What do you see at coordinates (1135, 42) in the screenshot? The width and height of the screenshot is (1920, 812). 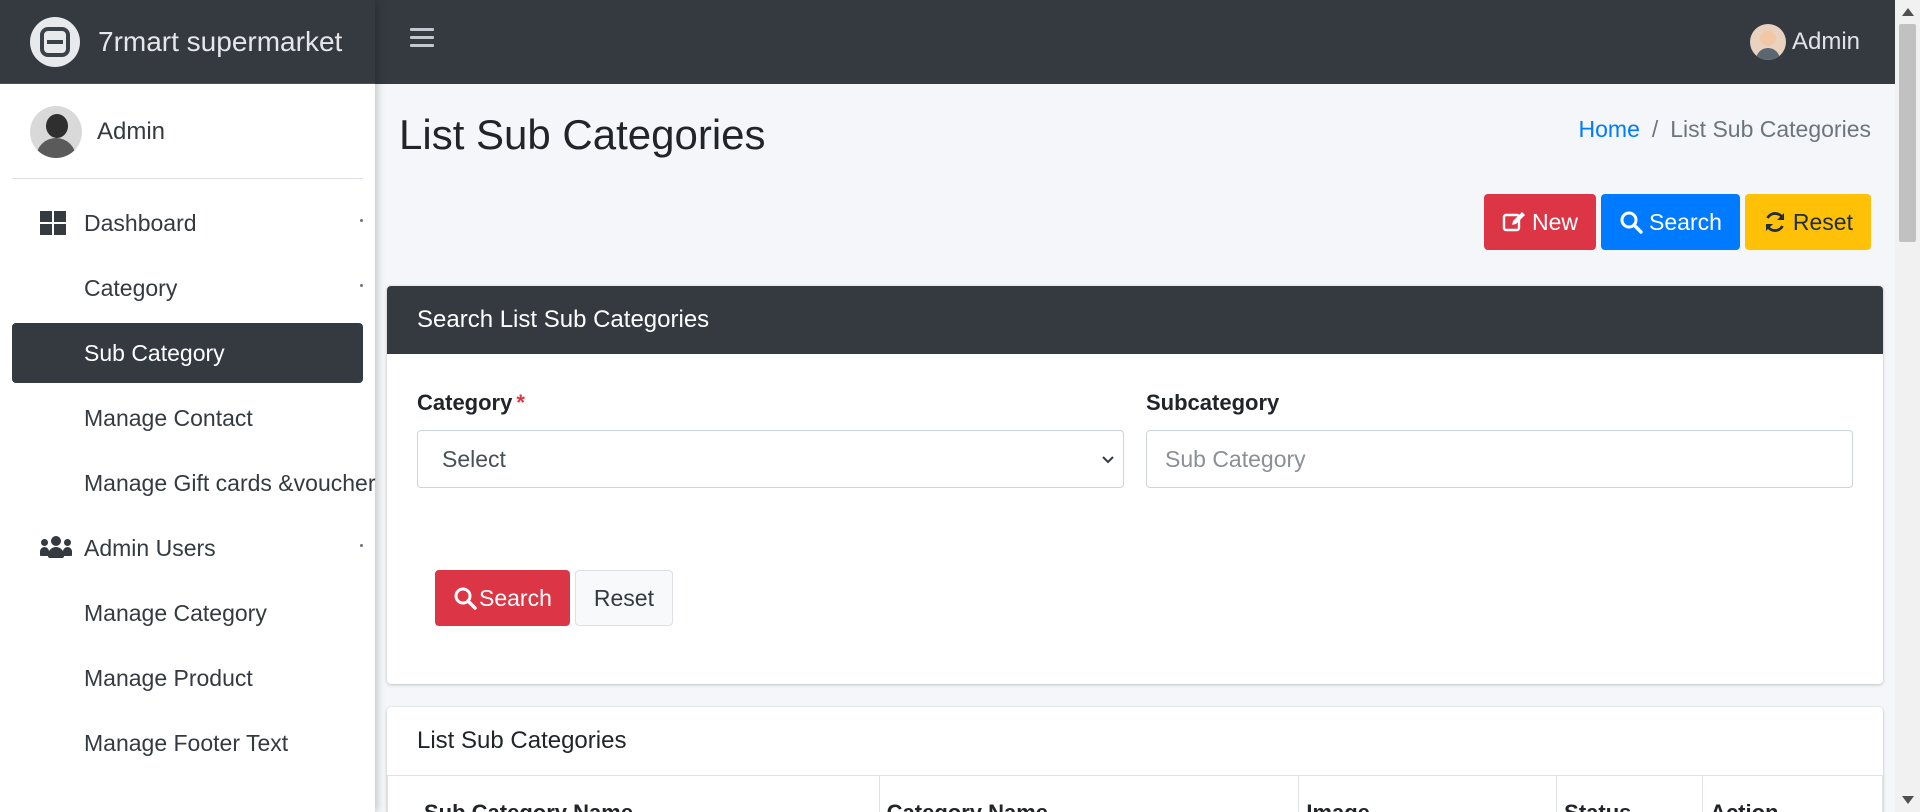 I see `top-navbar: Admin` at bounding box center [1135, 42].